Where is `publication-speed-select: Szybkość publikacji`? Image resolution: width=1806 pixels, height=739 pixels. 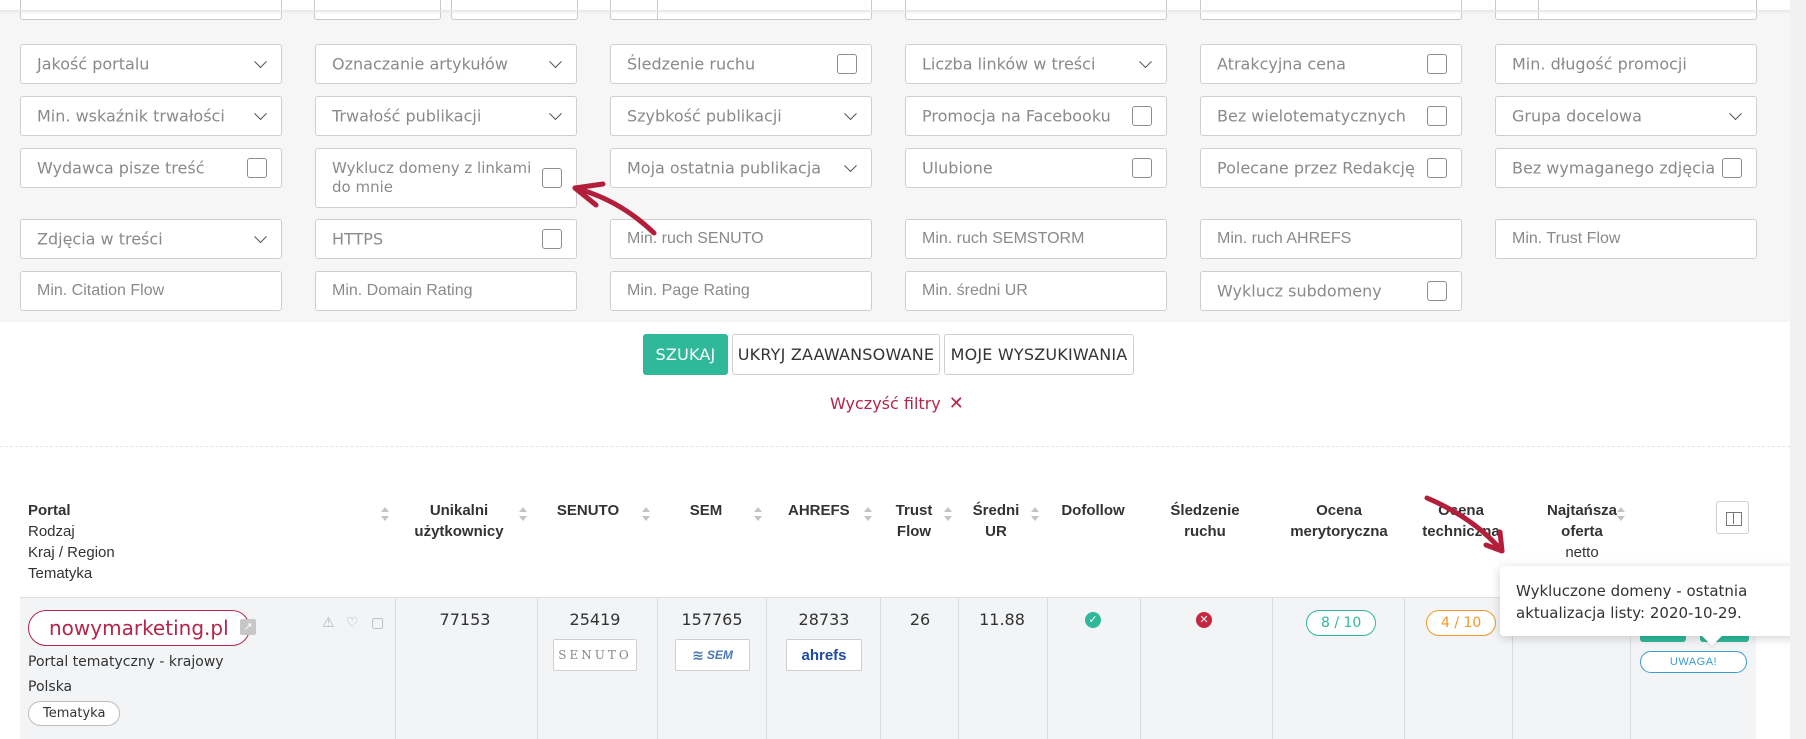 publication-speed-select: Szybkość publikacji is located at coordinates (741, 116).